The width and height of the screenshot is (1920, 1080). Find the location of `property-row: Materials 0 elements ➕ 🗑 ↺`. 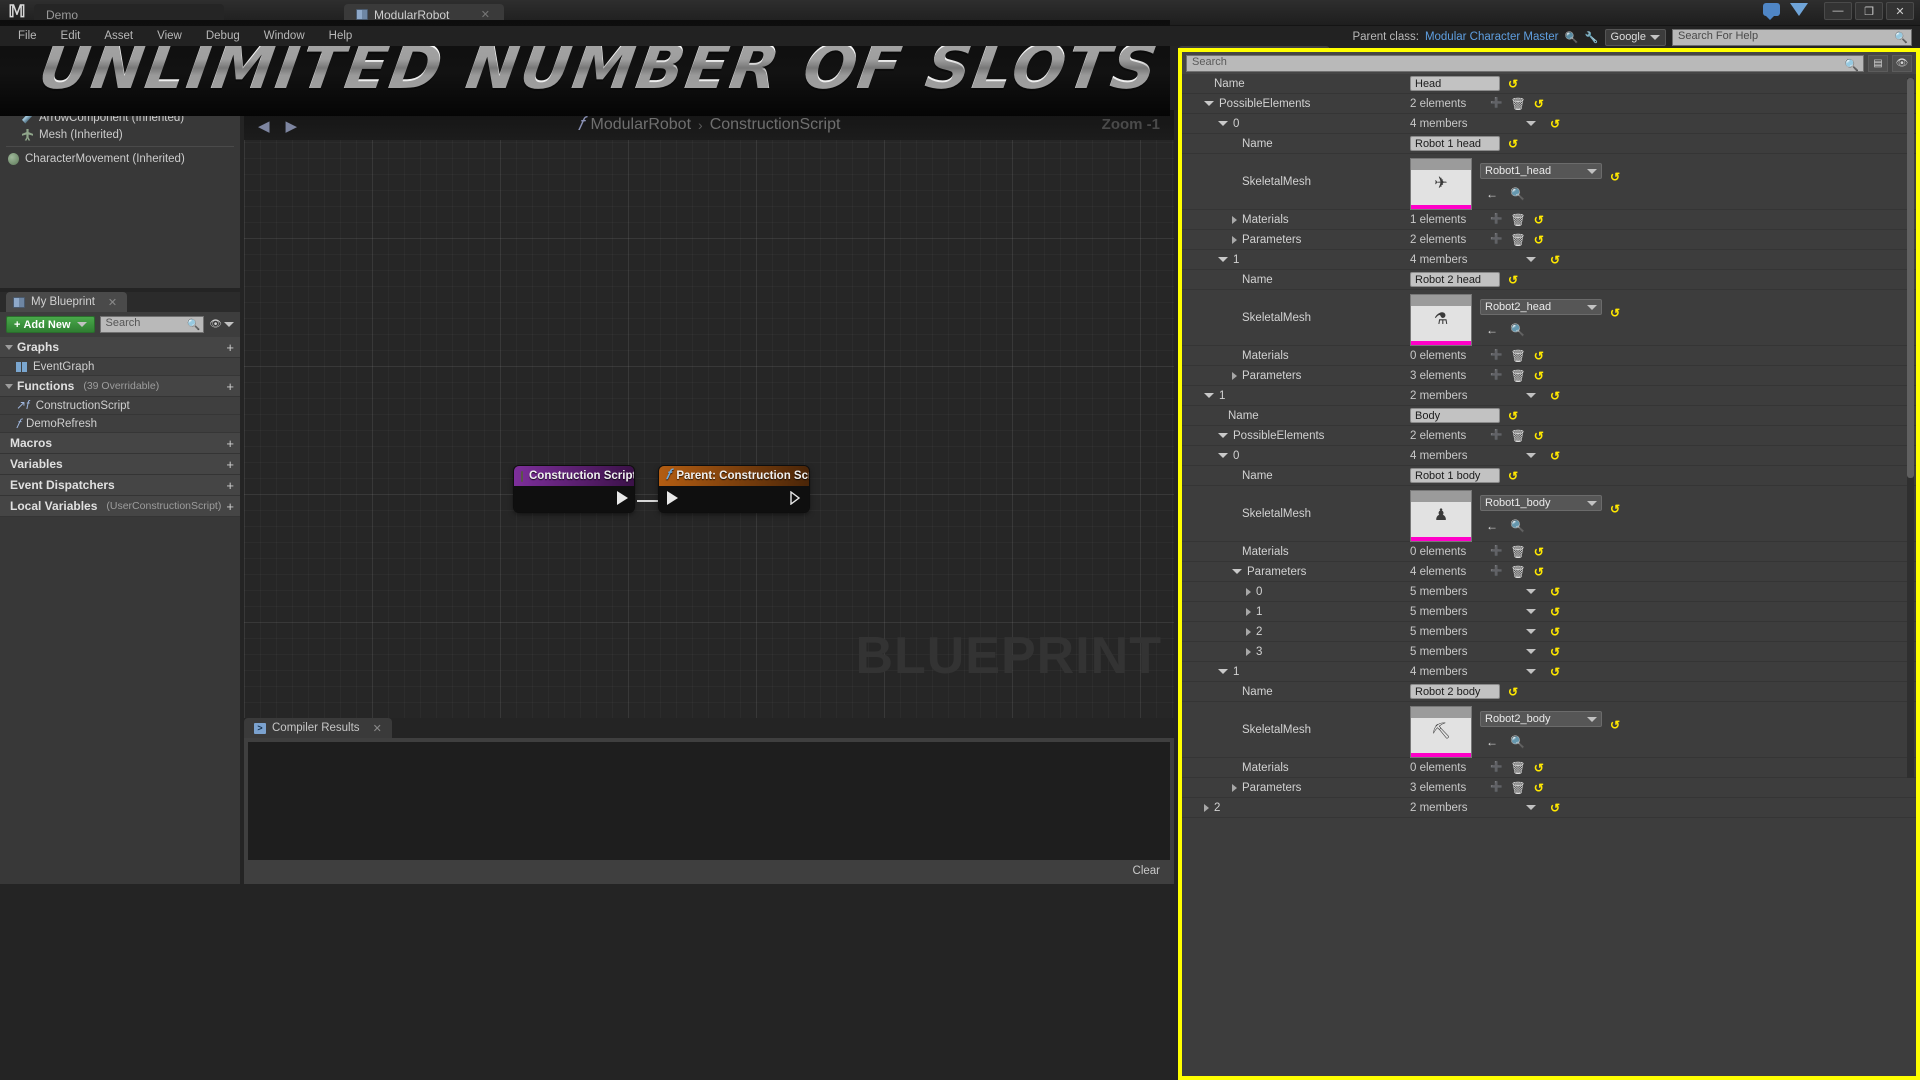

property-row: Materials 0 elements ➕ 🗑 ↺ is located at coordinates (1549, 552).